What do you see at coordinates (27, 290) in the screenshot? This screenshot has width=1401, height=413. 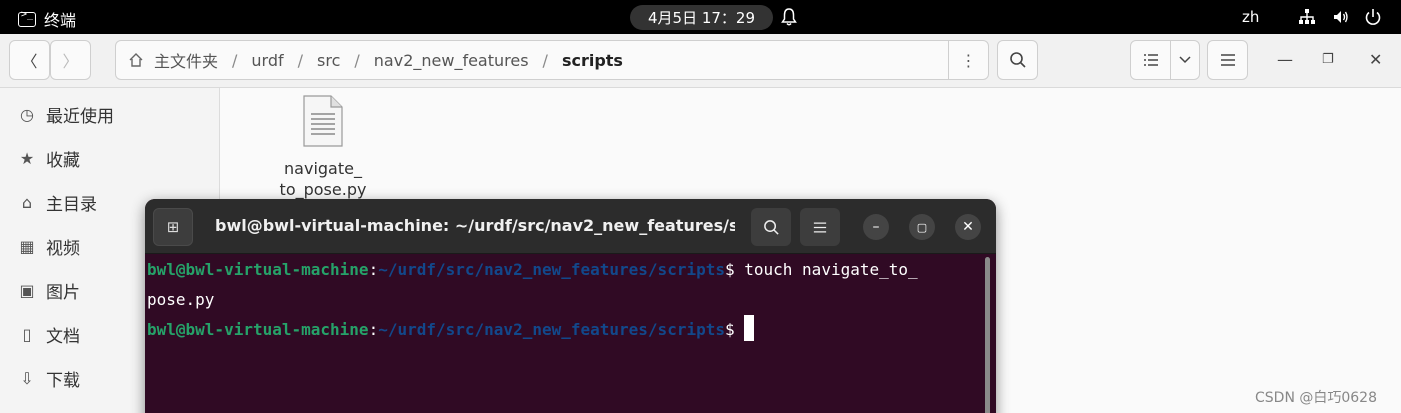 I see `image-icon: ▣` at bounding box center [27, 290].